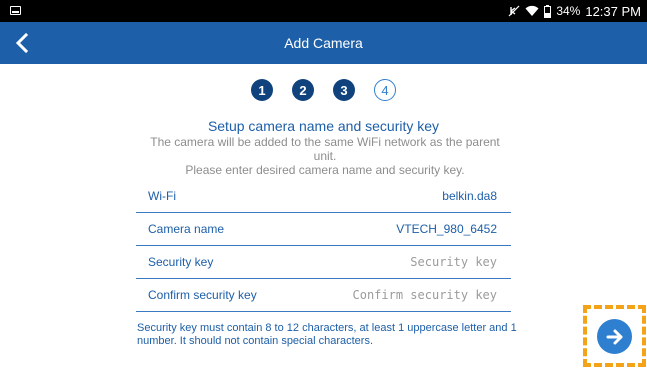 This screenshot has height=377, width=647. I want to click on section-heading: Setup camera name and security key, so click(323, 126).